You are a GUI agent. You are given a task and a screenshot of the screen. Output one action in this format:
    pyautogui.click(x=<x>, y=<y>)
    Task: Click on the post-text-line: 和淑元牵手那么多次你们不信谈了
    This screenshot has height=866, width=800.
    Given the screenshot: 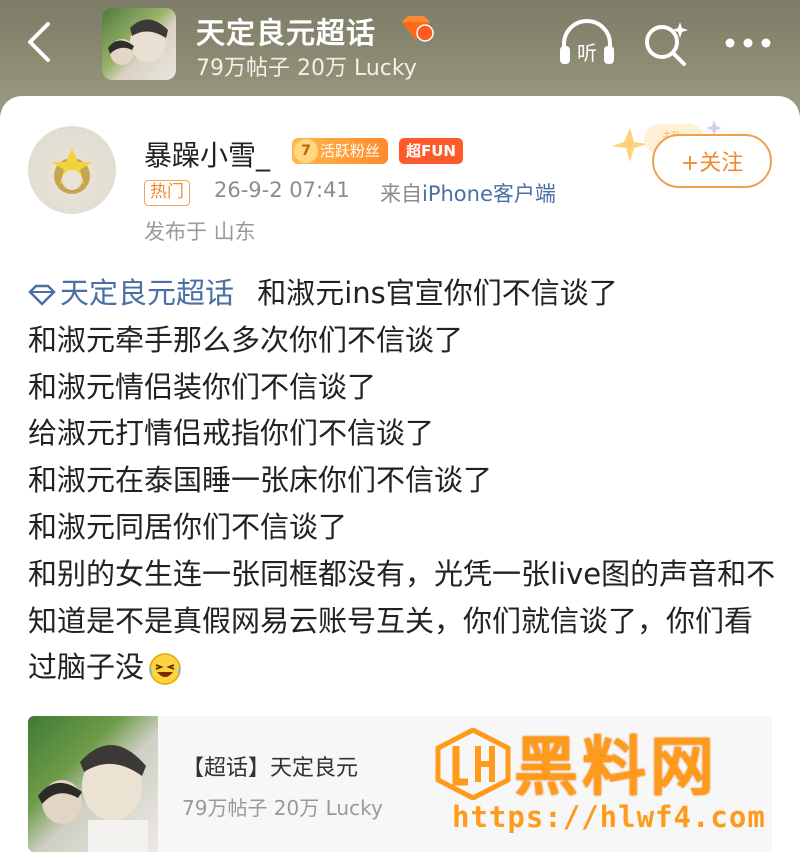 What is the action you would take?
    pyautogui.click(x=246, y=339)
    